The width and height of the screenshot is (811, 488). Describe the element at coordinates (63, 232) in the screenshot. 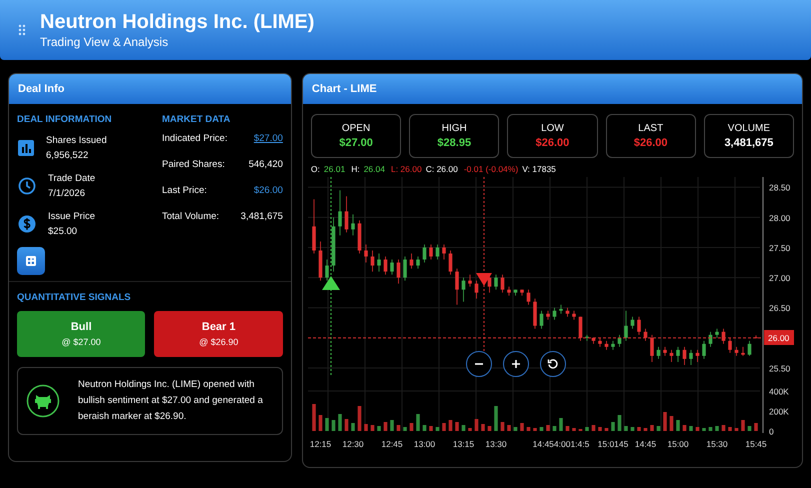

I see `deal-value: $25.00` at that location.